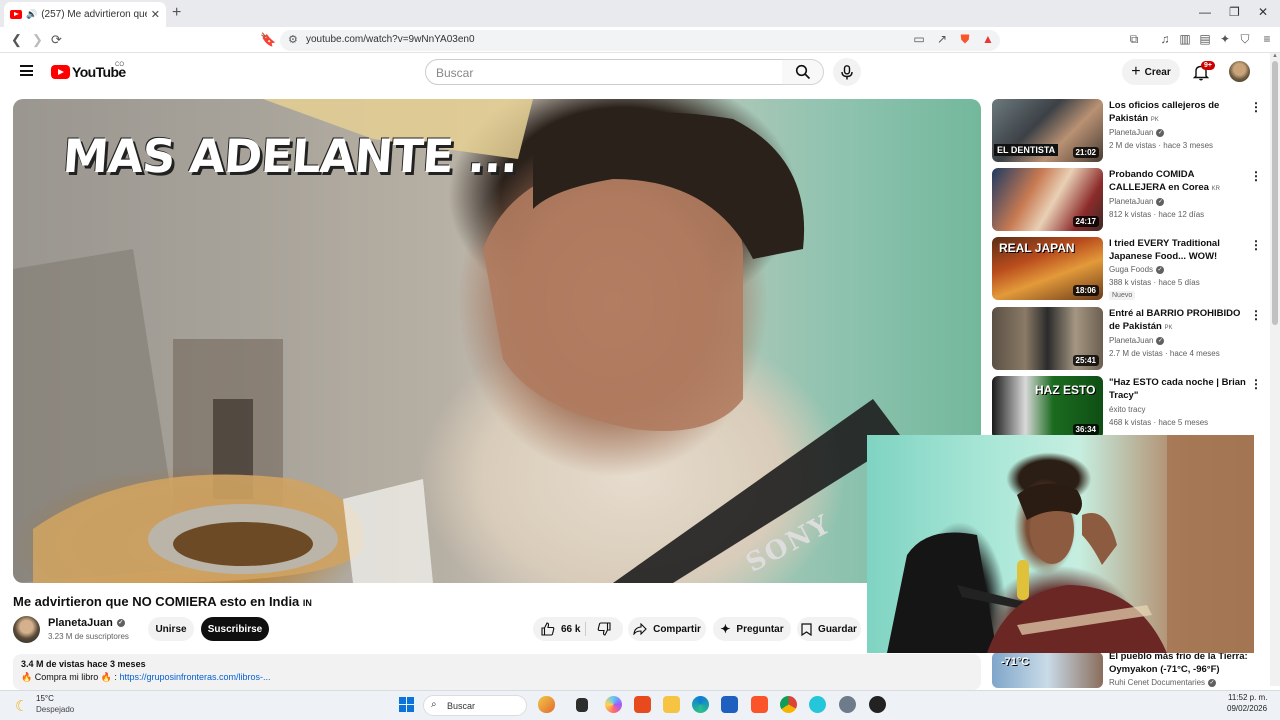  Describe the element at coordinates (21, 706) in the screenshot. I see `moon-weather-icon: ☾` at that location.